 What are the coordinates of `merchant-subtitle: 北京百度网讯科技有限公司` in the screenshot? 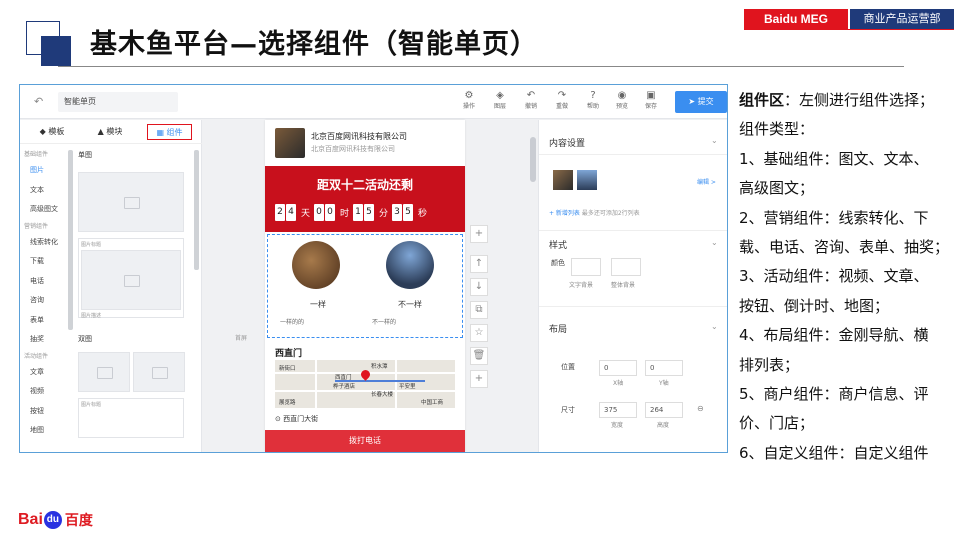 It's located at (353, 149).